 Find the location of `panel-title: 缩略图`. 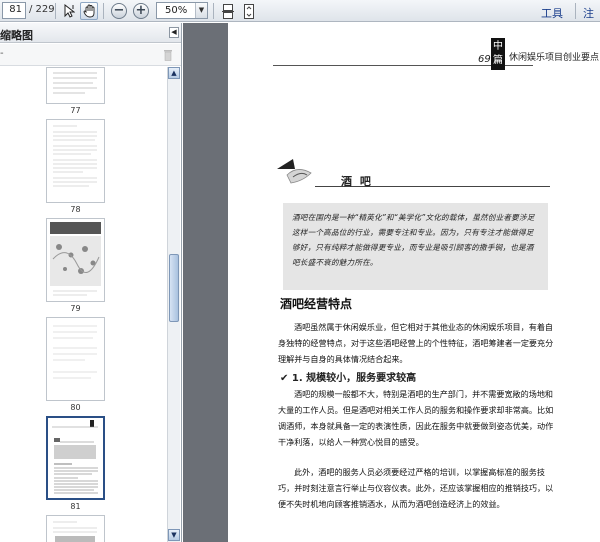

panel-title: 缩略图 is located at coordinates (16, 35).